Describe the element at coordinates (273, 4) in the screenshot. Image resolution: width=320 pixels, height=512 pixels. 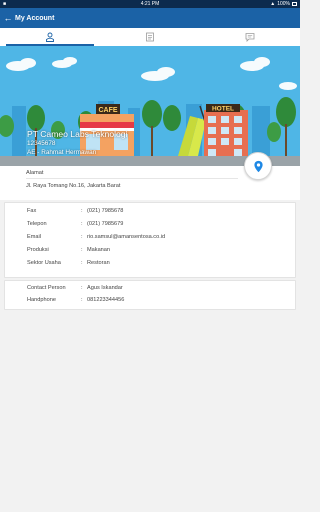
I see `wifi-icon: ▲` at that location.